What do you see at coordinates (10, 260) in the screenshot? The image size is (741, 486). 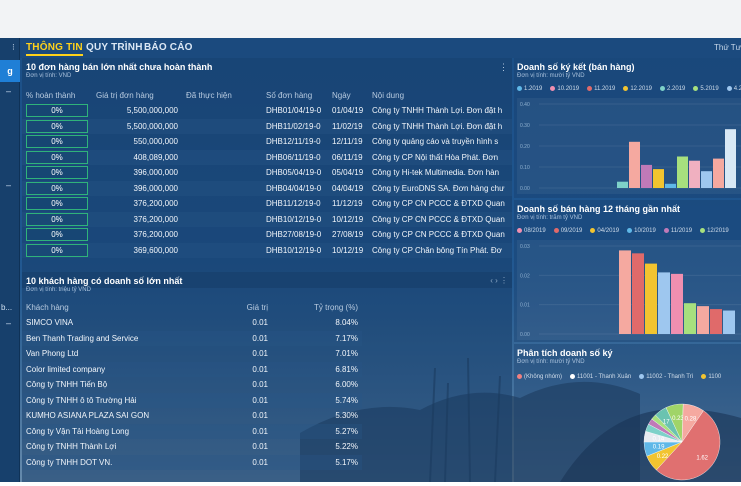 I see `left-sidebar: g – – b... –` at bounding box center [10, 260].